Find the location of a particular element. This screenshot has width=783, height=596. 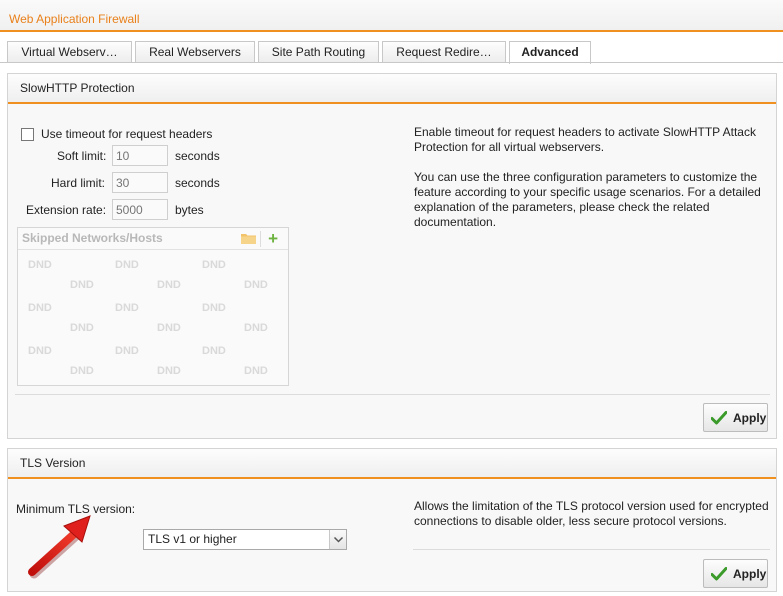

skipped-networks-header: Skipped Networks/Hosts + is located at coordinates (153, 239).